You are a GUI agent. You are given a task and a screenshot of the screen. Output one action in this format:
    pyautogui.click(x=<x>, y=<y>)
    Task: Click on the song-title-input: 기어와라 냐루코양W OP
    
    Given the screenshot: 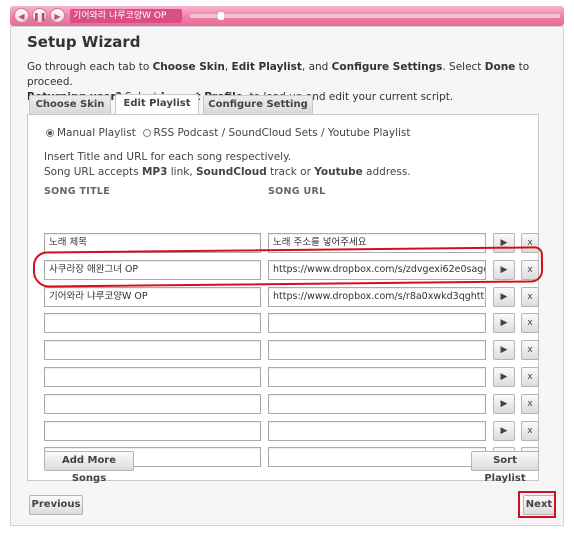 What is the action you would take?
    pyautogui.click(x=152, y=296)
    